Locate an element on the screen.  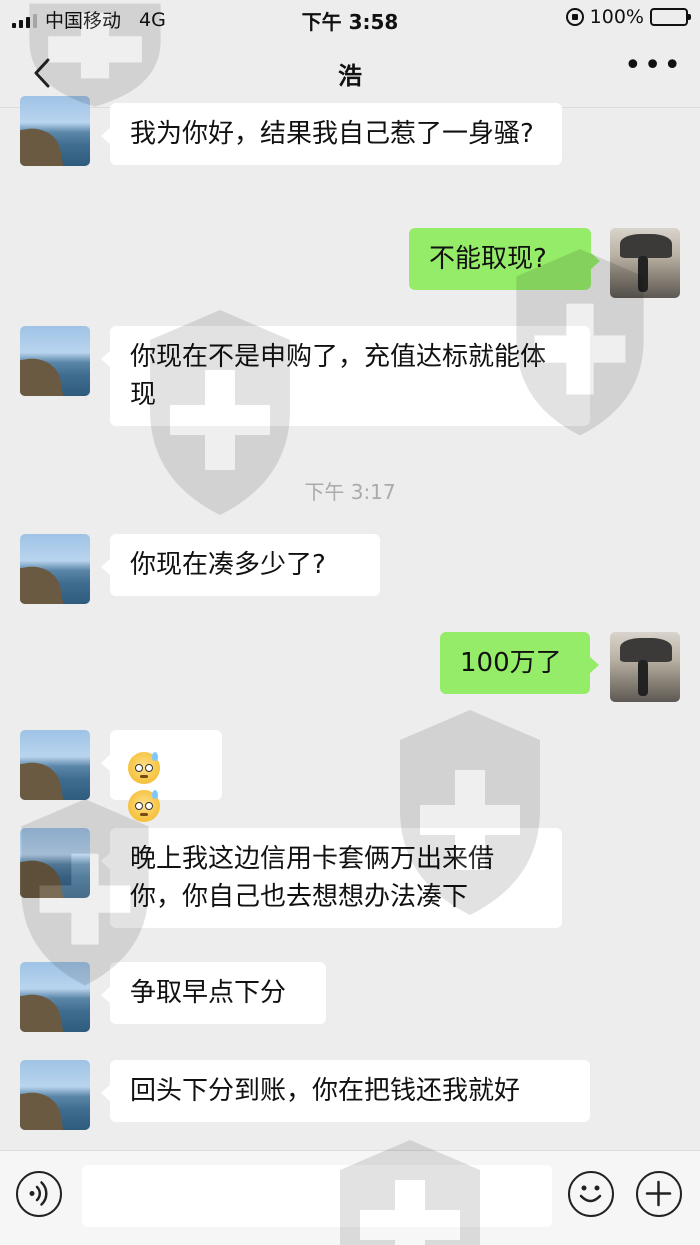
message-text: 晚上我这边信用卡套俩万出来借你，你自己也去想想办法凑下 is located at coordinates (312, 878).